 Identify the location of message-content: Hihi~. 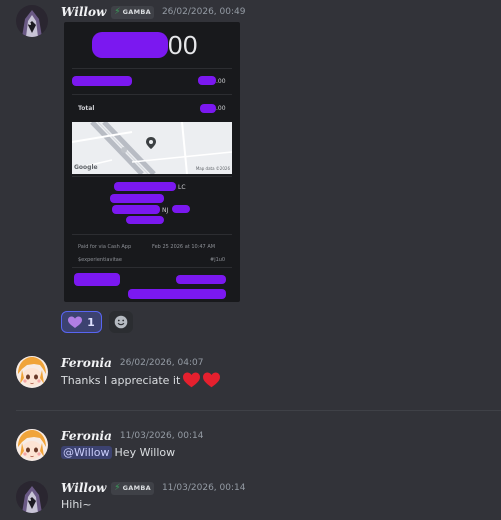
(76, 504).